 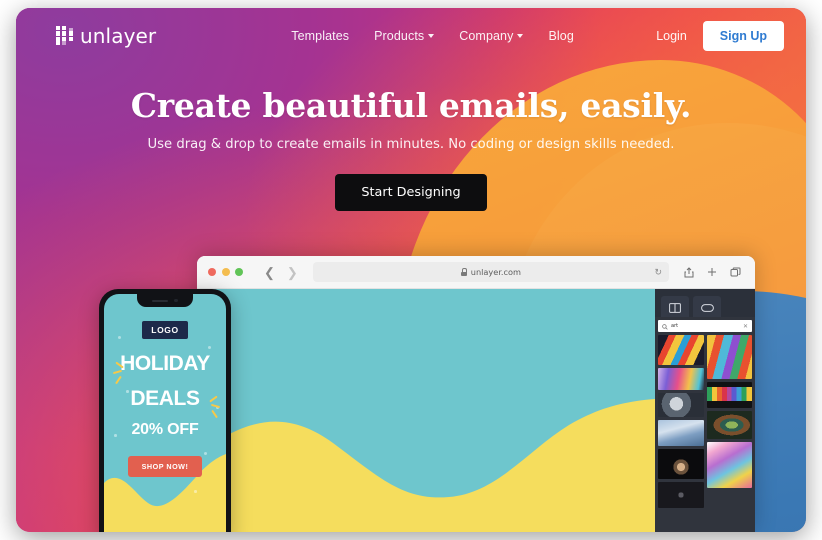 I want to click on canvas-wave-shape, so click(x=426, y=464).